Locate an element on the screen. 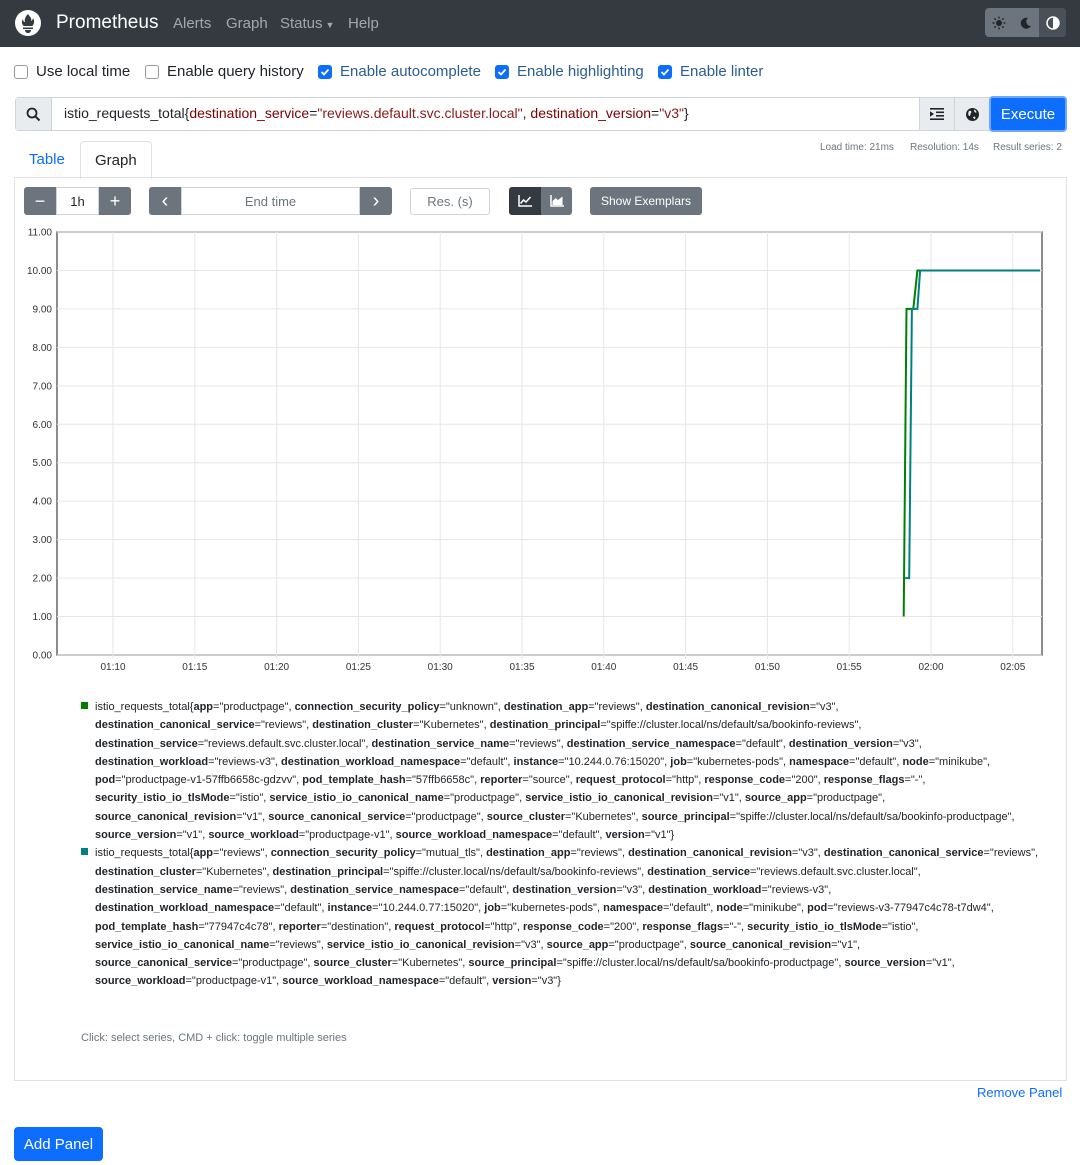 This screenshot has width=1080, height=1165. legend-label-key: source_principal is located at coordinates (512, 963).